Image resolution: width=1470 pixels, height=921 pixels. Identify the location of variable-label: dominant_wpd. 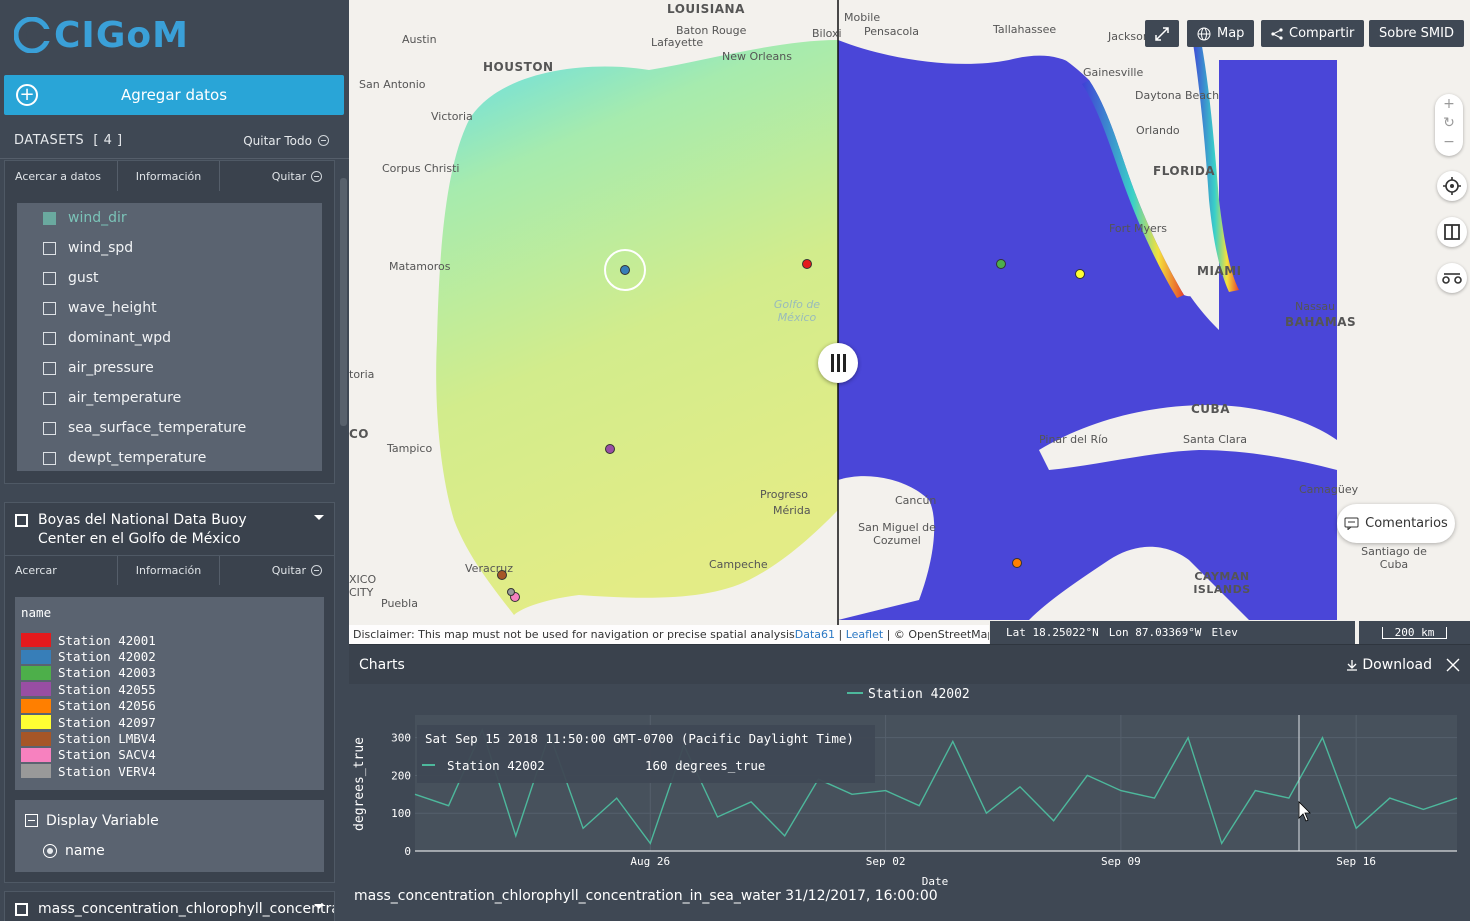
(120, 338).